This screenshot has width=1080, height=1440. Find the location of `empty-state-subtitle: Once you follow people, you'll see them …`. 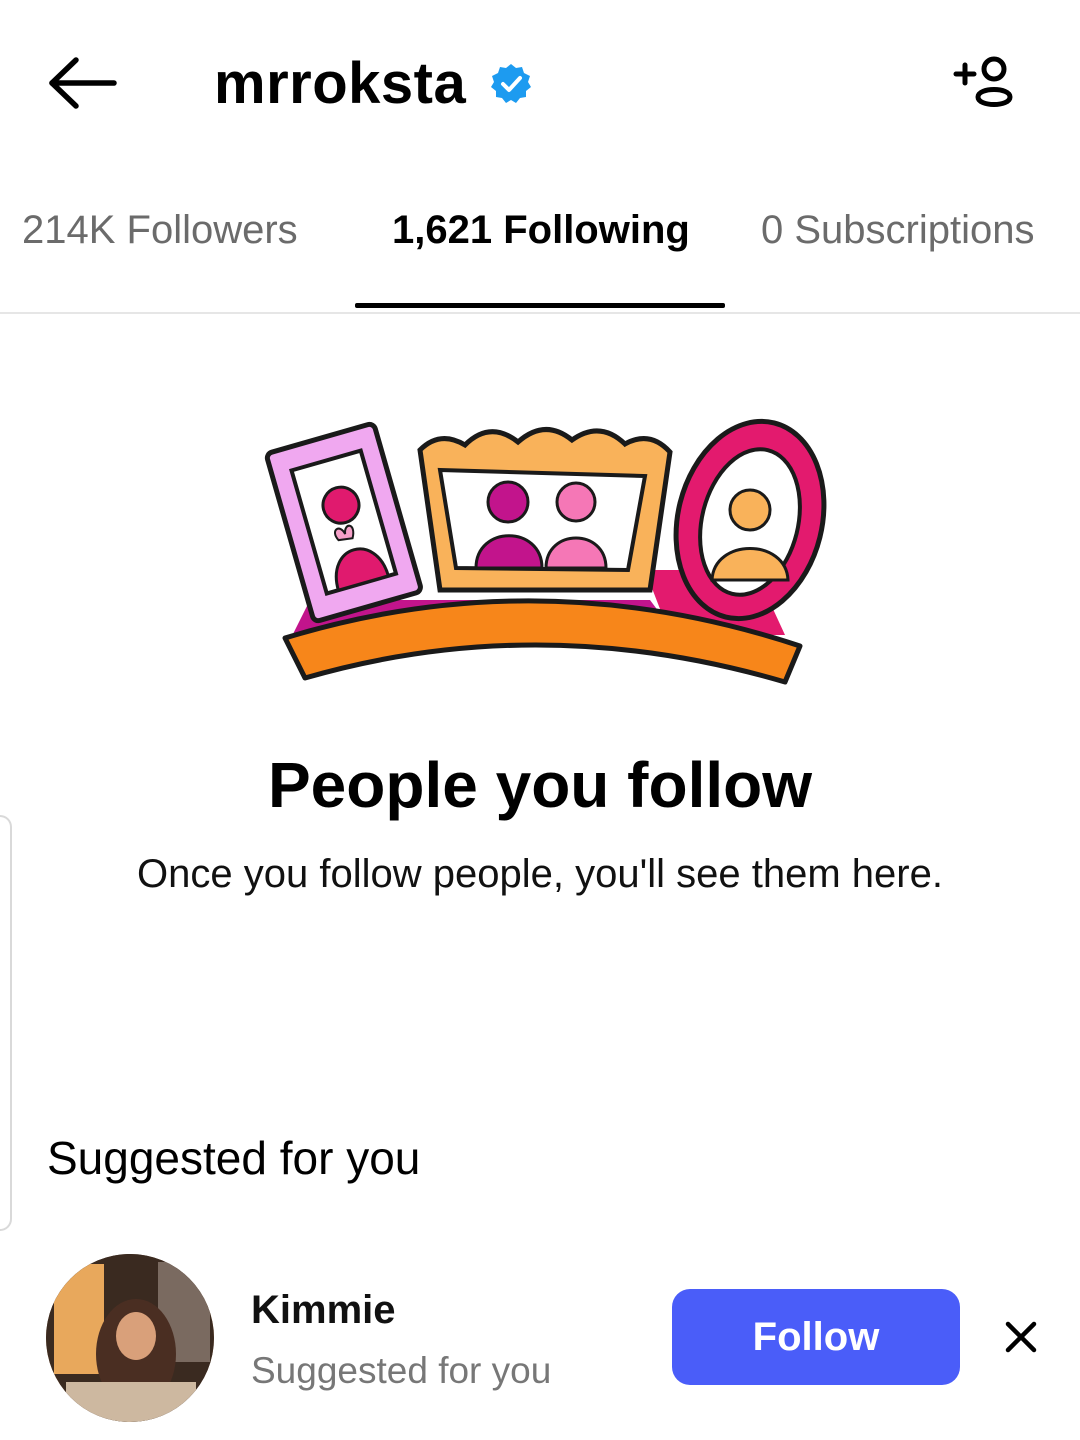

empty-state-subtitle: Once you follow people, you'll see them … is located at coordinates (540, 874).